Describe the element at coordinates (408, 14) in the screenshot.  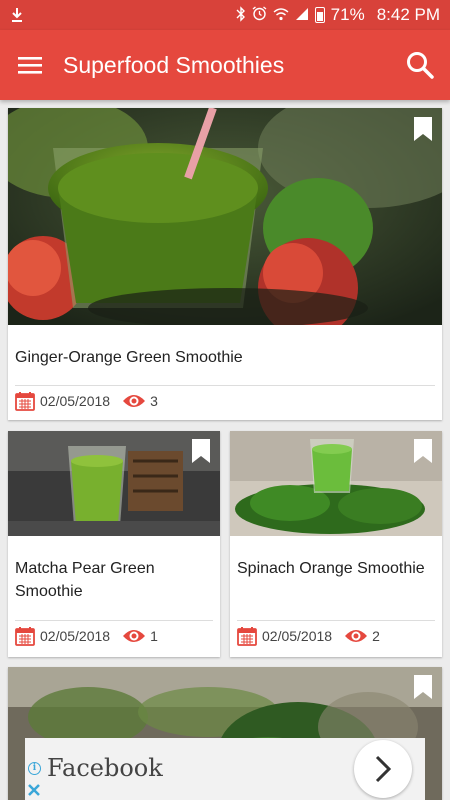
I see `clock: 8:42 PM` at that location.